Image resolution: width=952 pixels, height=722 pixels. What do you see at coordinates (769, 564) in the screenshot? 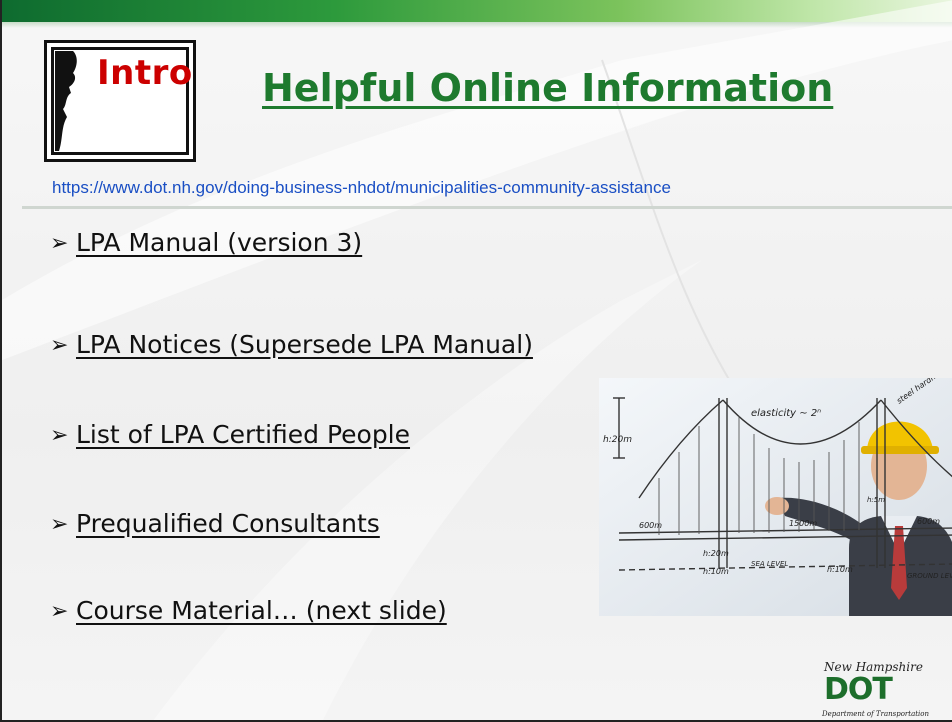
I see `sketch-label: SEA LEVEL` at bounding box center [769, 564].